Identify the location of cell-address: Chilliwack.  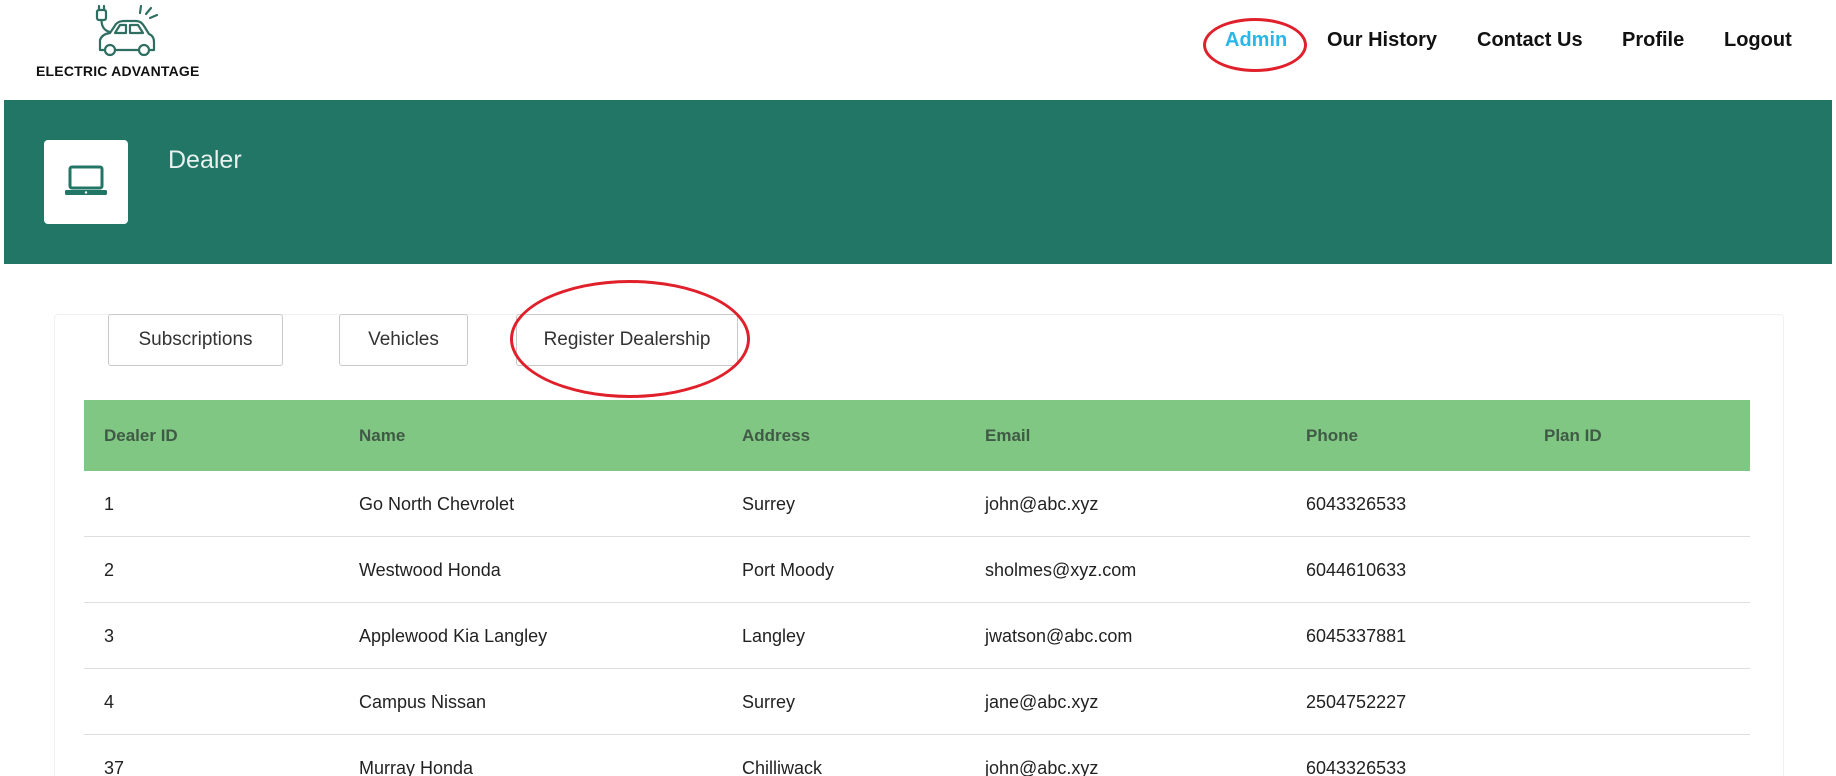
(782, 767).